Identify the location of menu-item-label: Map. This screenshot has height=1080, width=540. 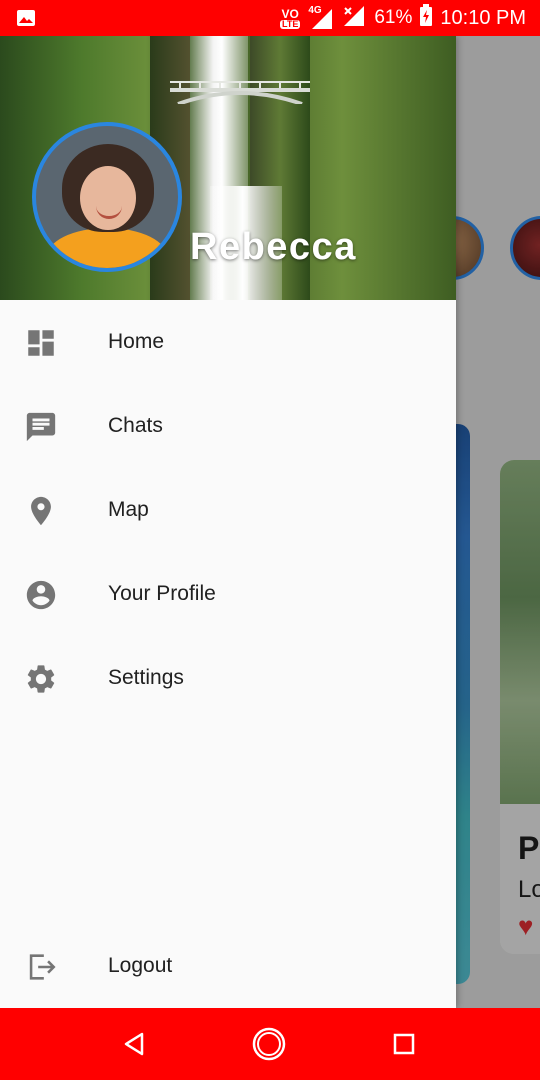
(128, 509).